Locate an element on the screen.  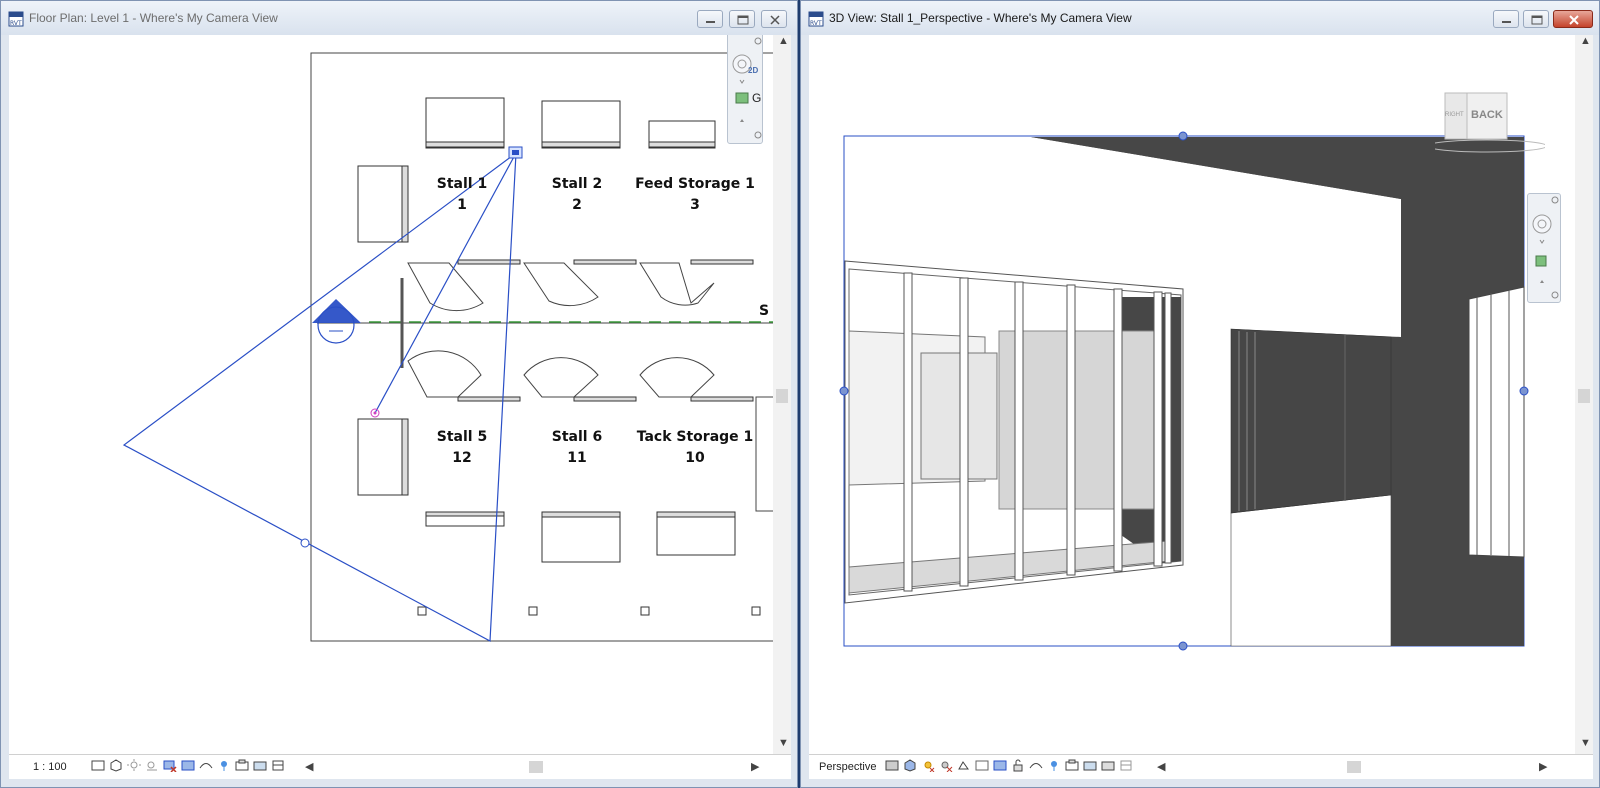
analysis-display-icon is located at coordinates (1108, 765).